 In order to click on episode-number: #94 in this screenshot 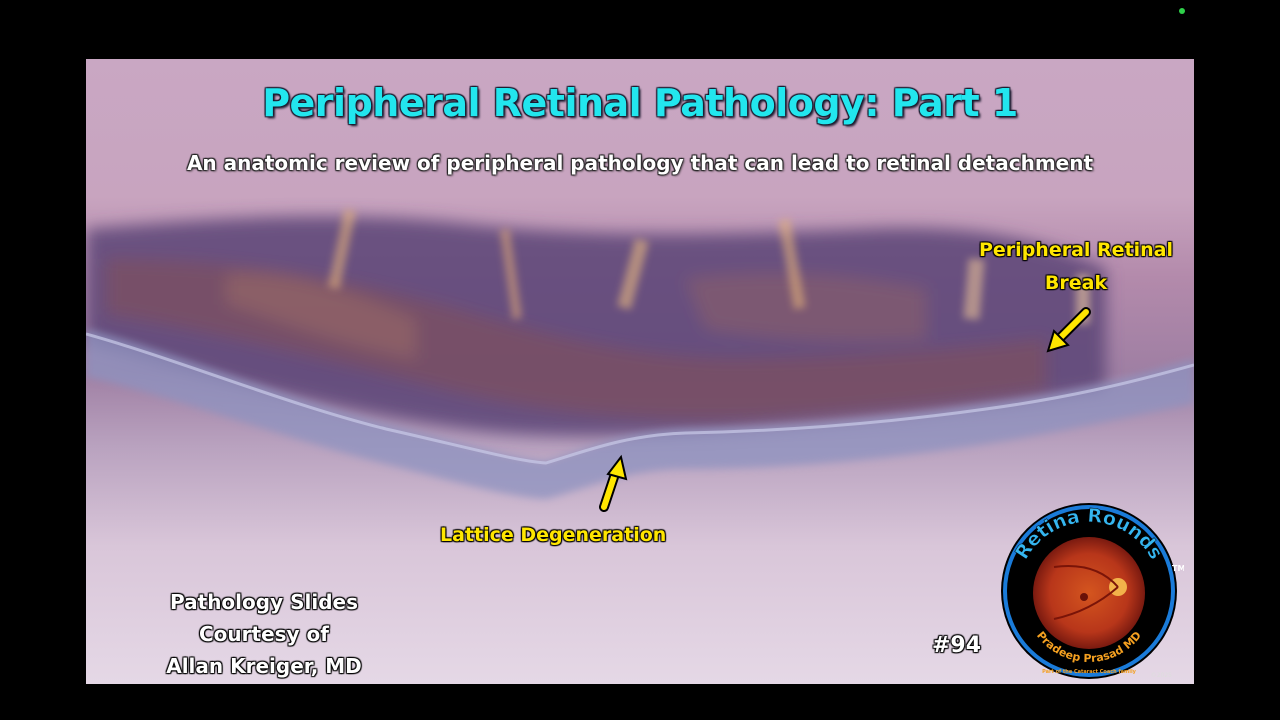, I will do `click(957, 645)`.